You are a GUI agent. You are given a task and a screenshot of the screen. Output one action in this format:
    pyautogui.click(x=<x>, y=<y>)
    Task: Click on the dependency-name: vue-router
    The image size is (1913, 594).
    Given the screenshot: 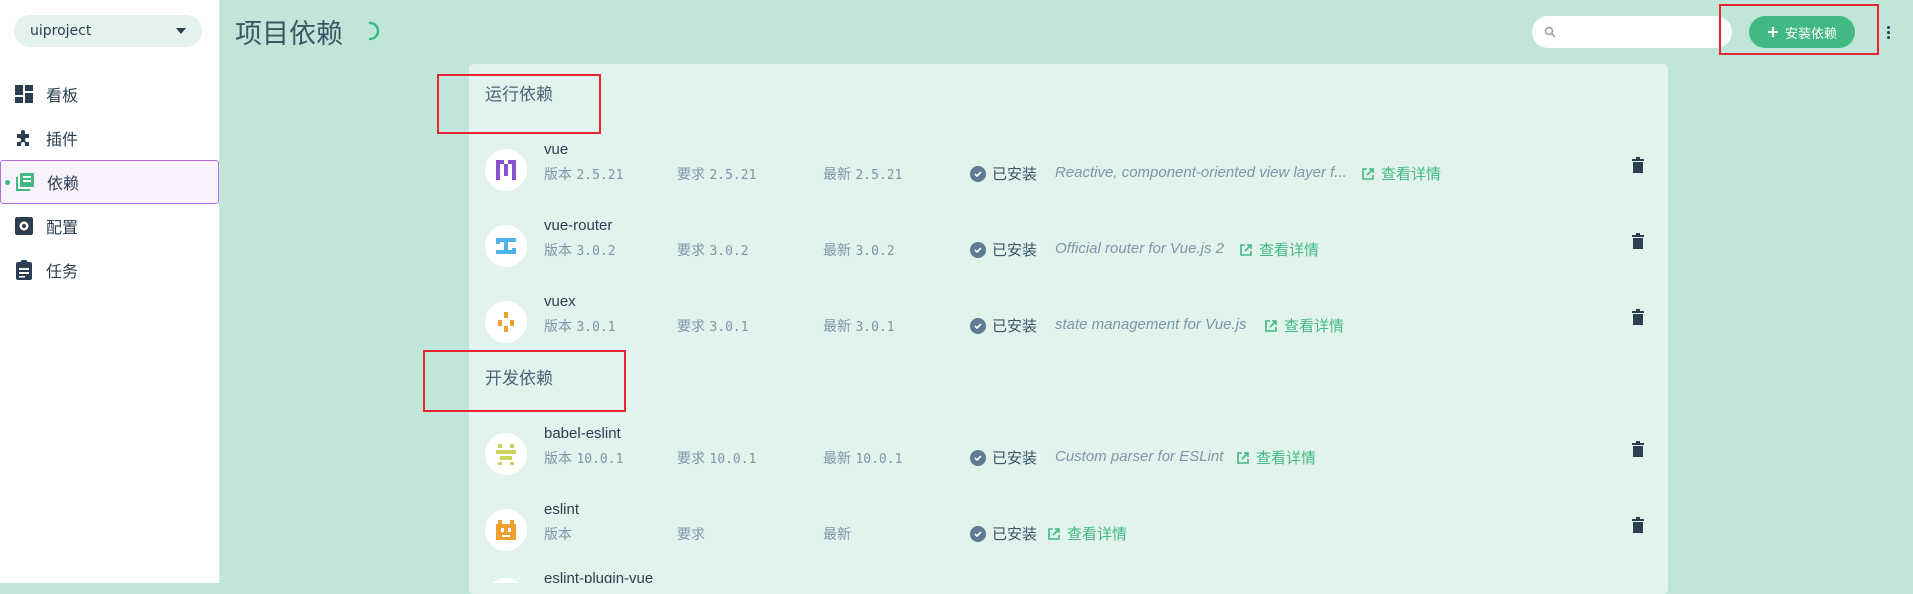 What is the action you would take?
    pyautogui.click(x=578, y=225)
    